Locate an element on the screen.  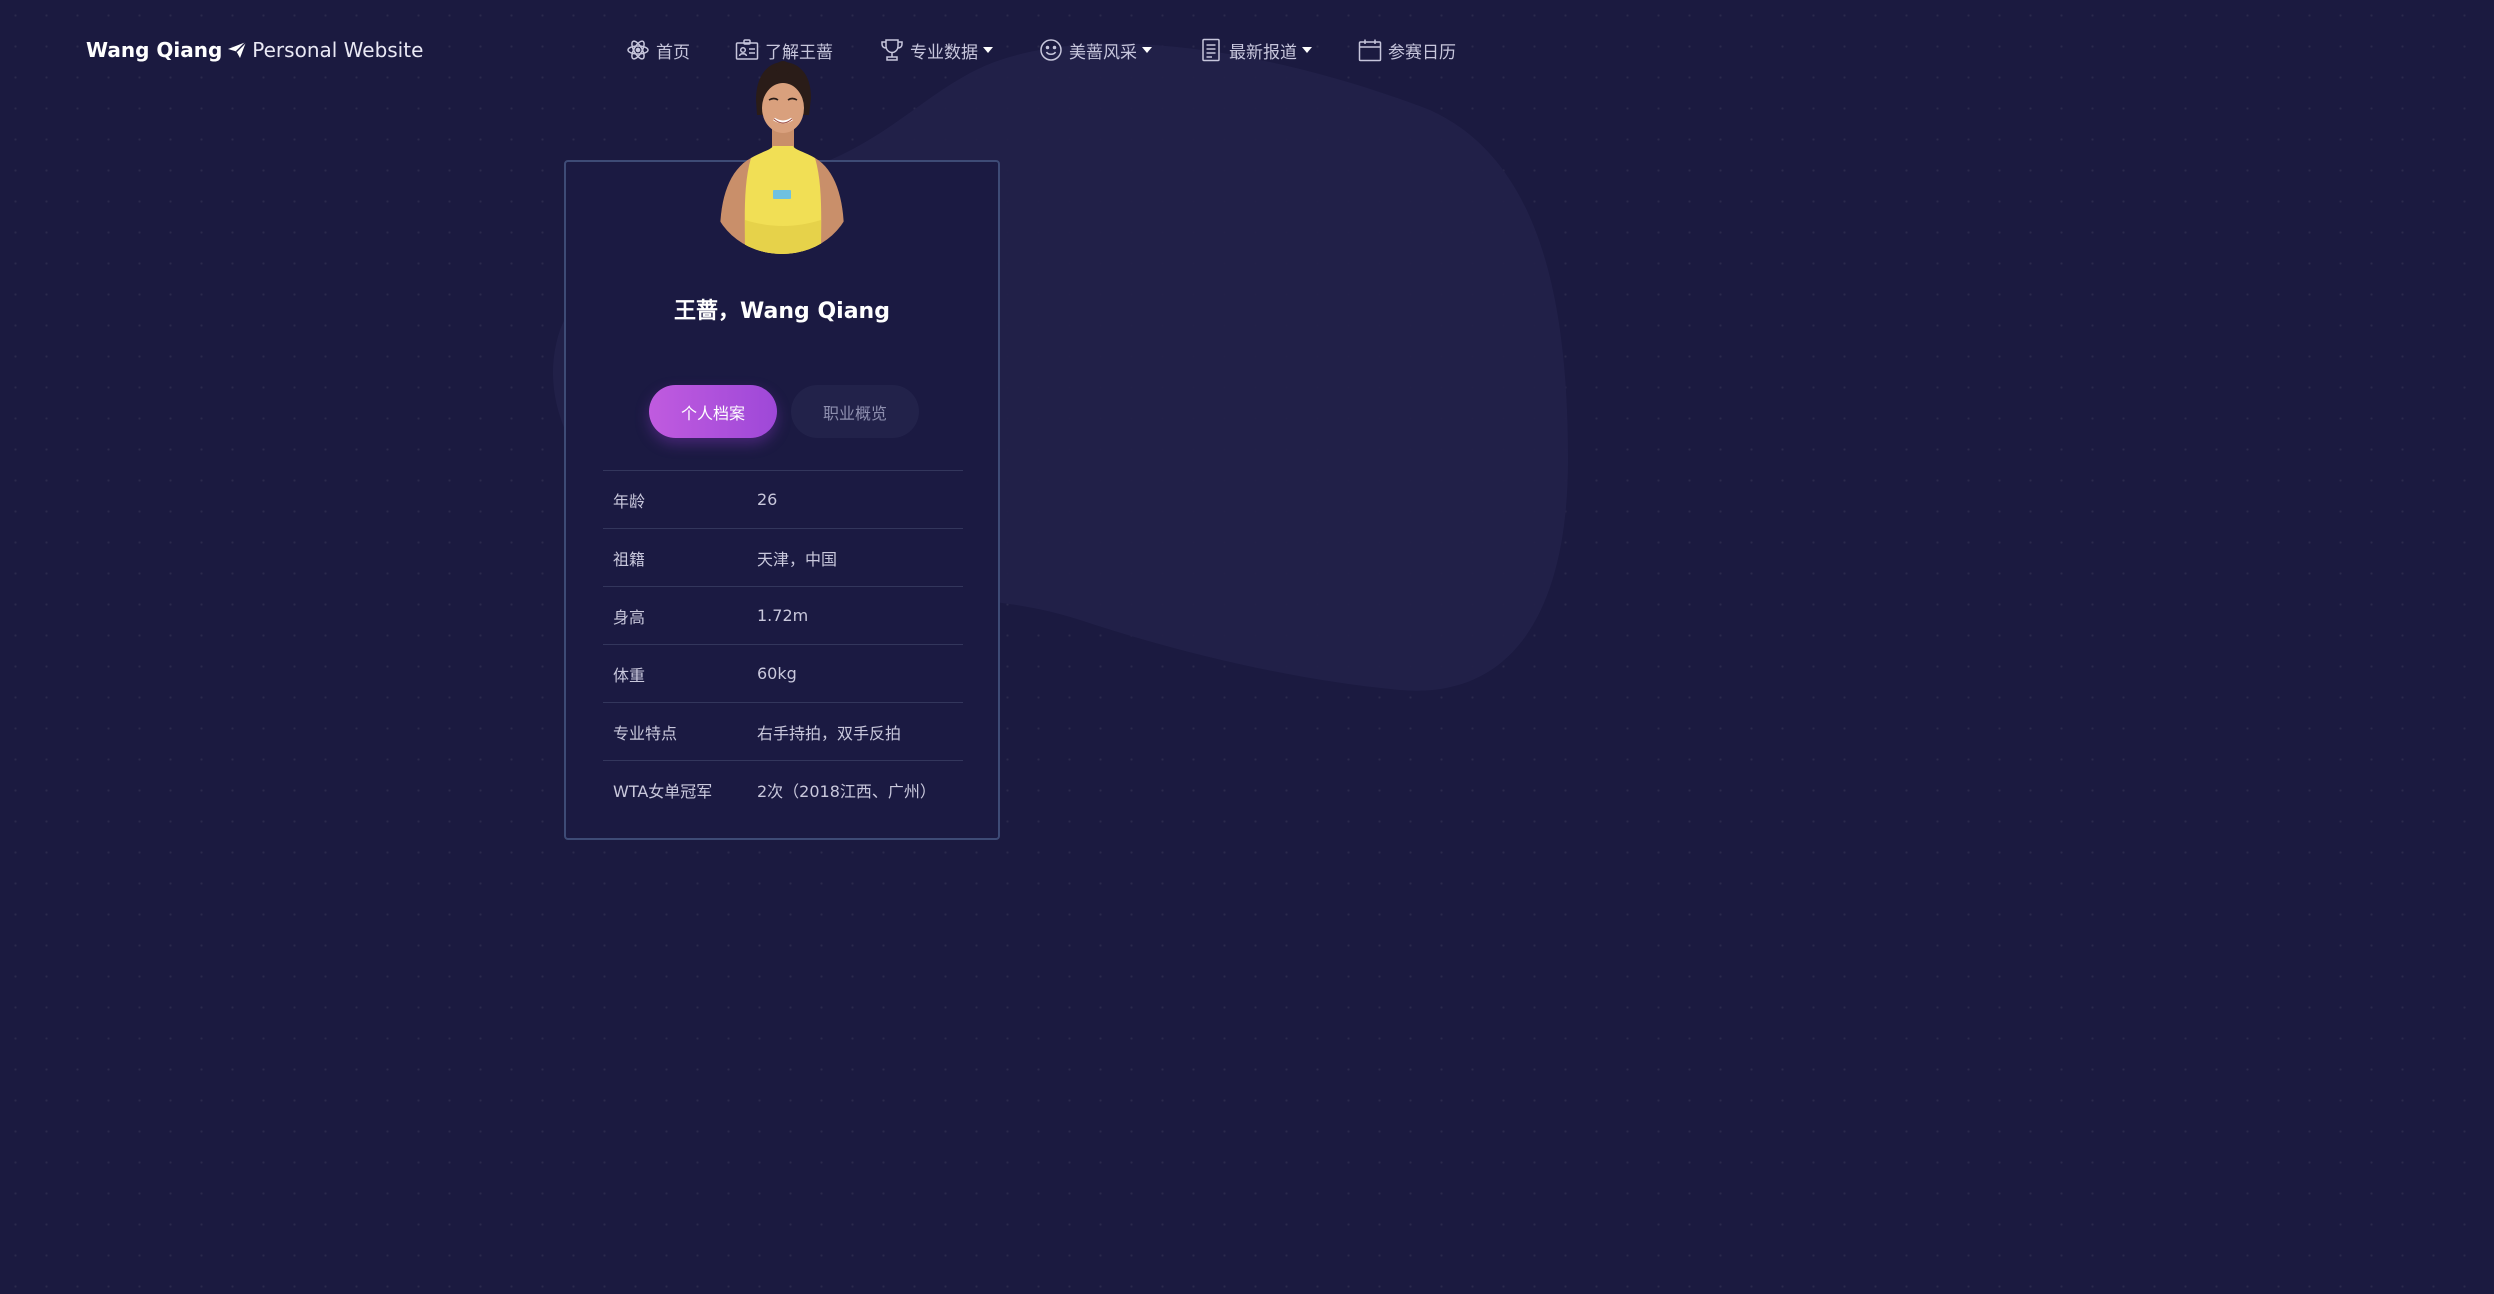
nav-item-calendar: 参赛日历 is located at coordinates (1407, 50).